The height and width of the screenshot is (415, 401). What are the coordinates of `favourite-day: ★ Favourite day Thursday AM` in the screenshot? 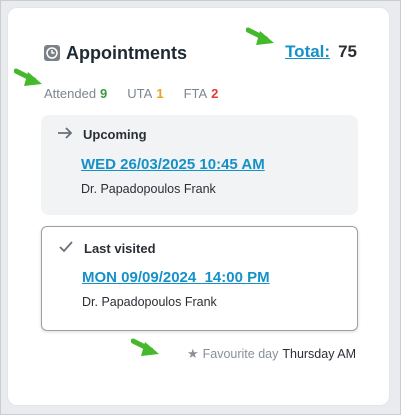 It's located at (271, 354).